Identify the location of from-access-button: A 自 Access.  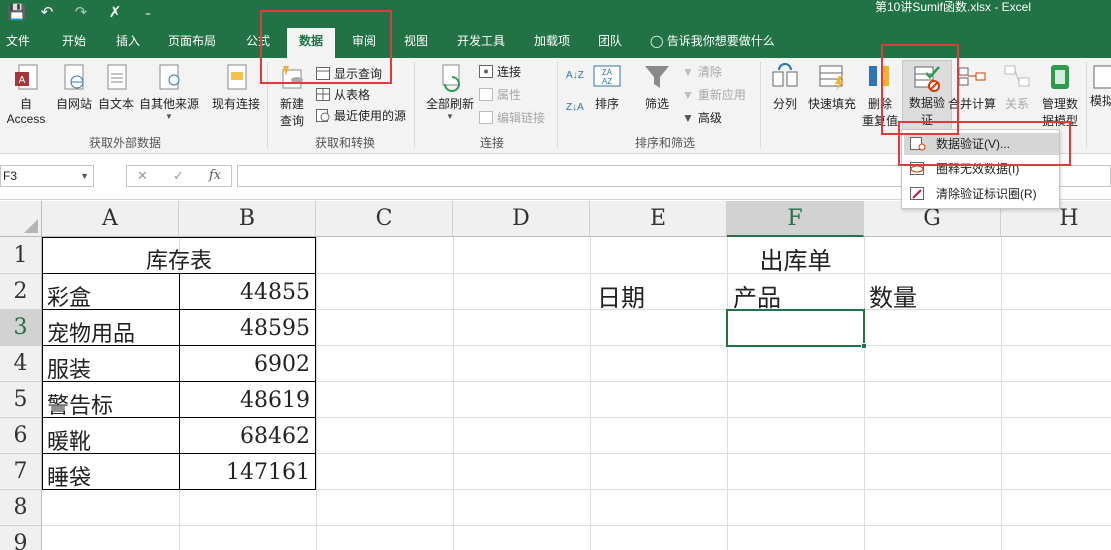
(26, 94).